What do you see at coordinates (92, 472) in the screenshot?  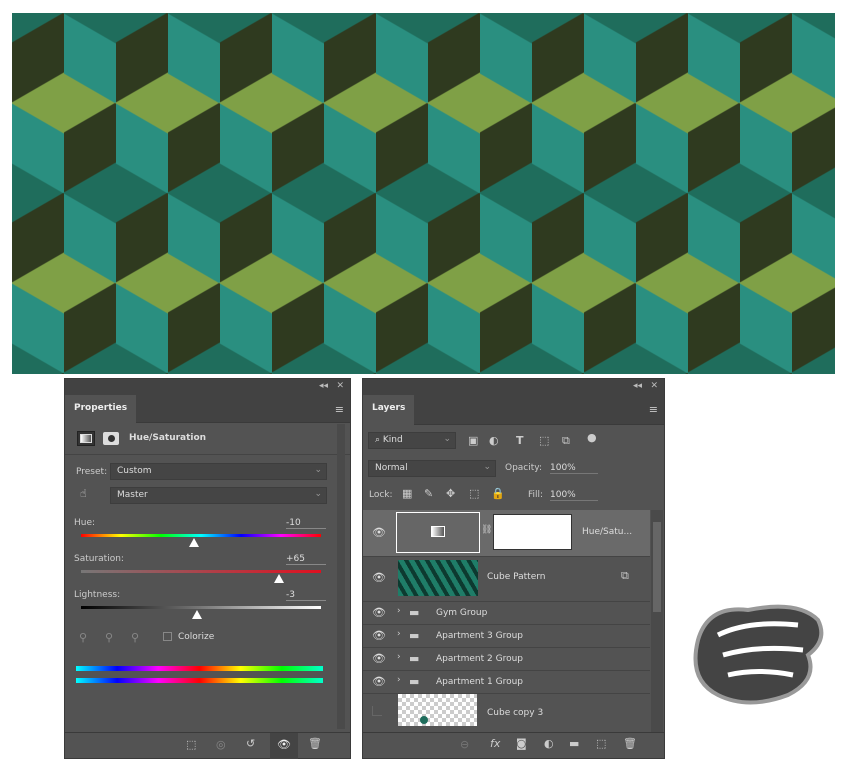 I see `preset-label: Preset:` at bounding box center [92, 472].